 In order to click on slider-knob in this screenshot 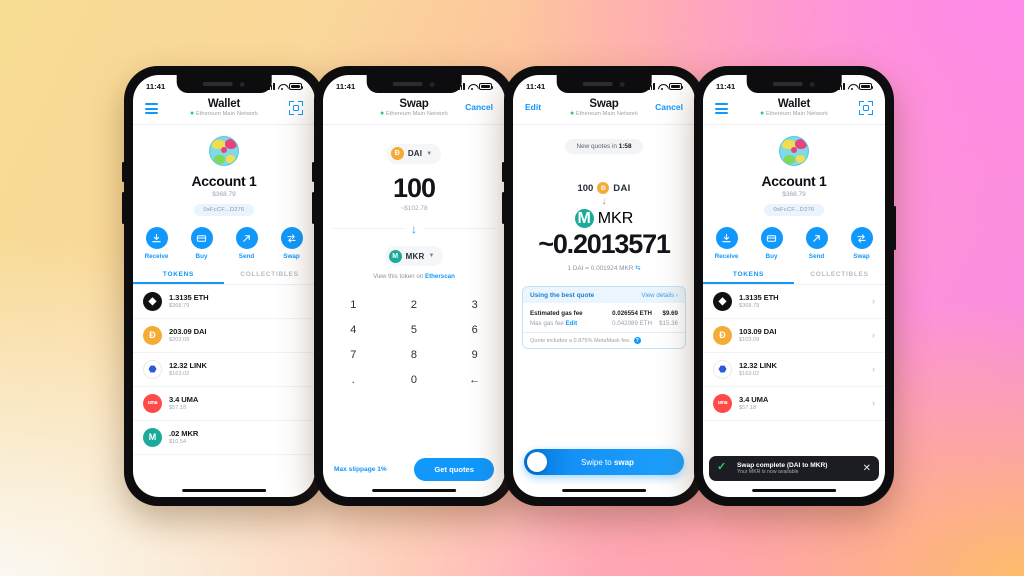, I will do `click(537, 462)`.